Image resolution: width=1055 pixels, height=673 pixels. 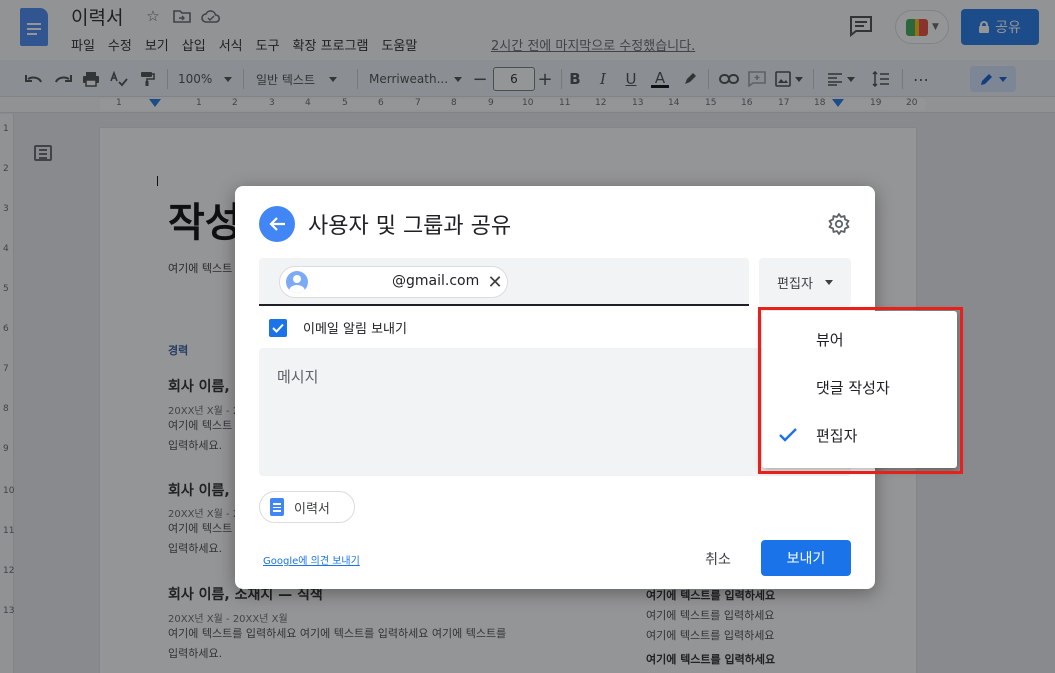 I want to click on notify-checkbox, so click(x=278, y=327).